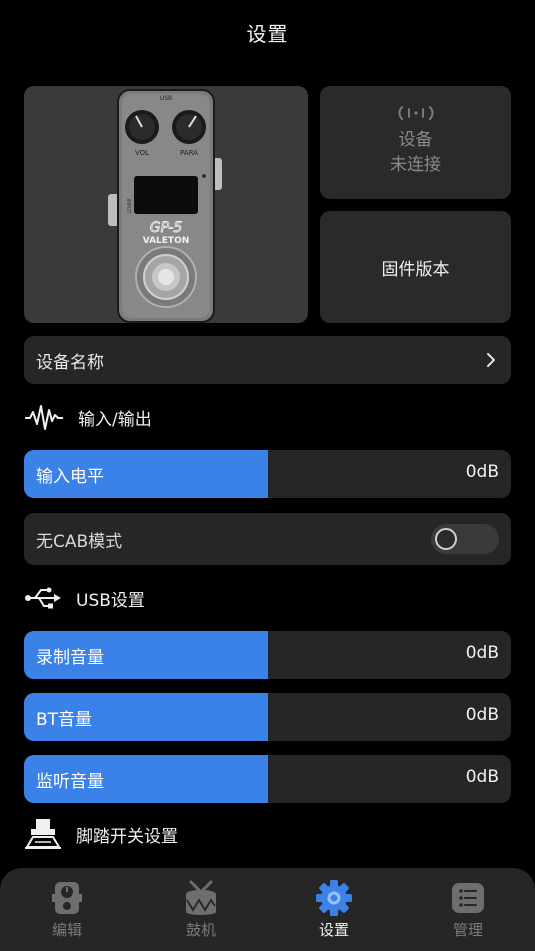 The width and height of the screenshot is (535, 951). I want to click on monitor-volume-slider: 监听音量 0dB, so click(267, 779).